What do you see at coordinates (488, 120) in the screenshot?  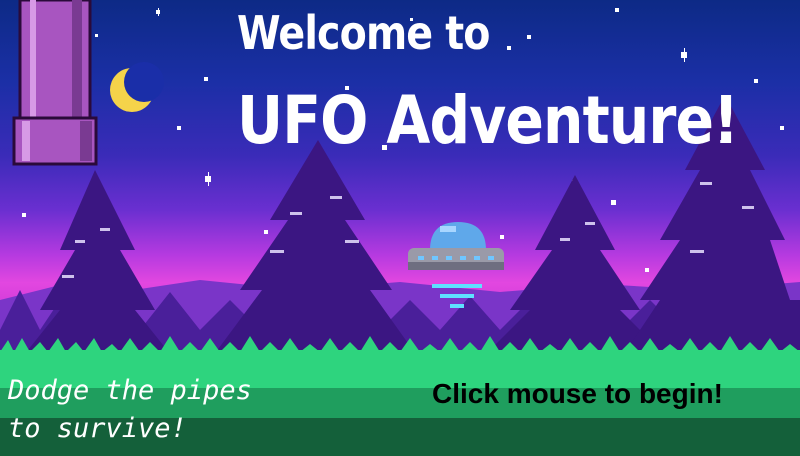 I see `game-title: UFO Adventure!` at bounding box center [488, 120].